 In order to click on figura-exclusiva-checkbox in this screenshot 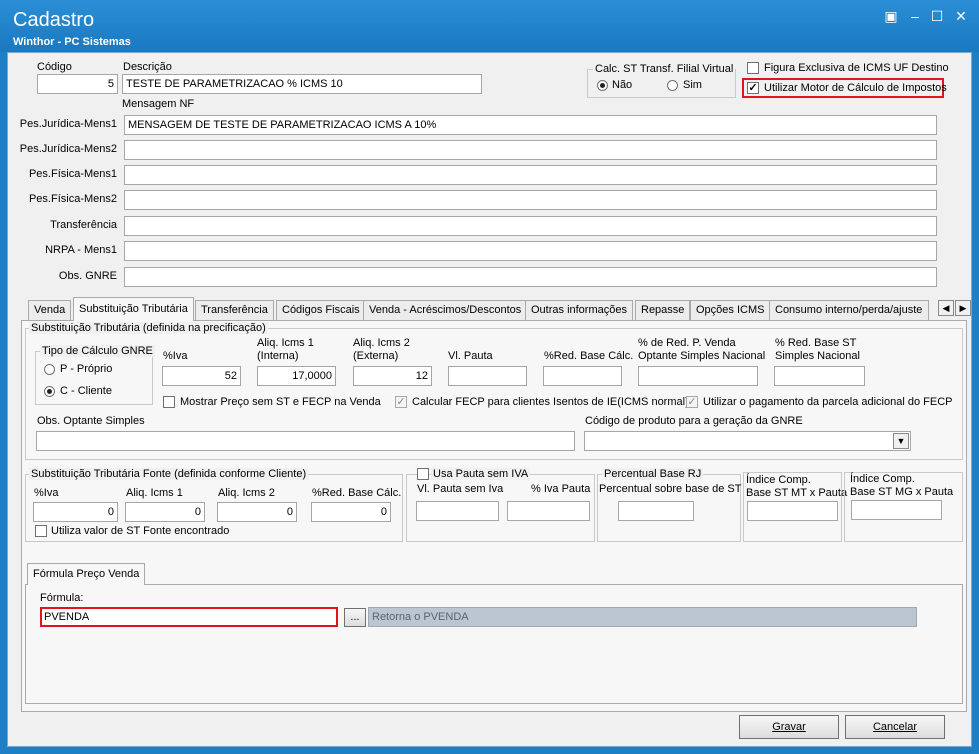, I will do `click(753, 68)`.